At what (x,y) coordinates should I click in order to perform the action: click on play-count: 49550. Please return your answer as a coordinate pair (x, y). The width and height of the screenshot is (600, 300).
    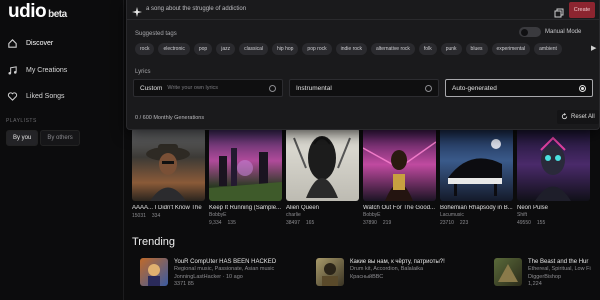
    Looking at the image, I should click on (524, 223).